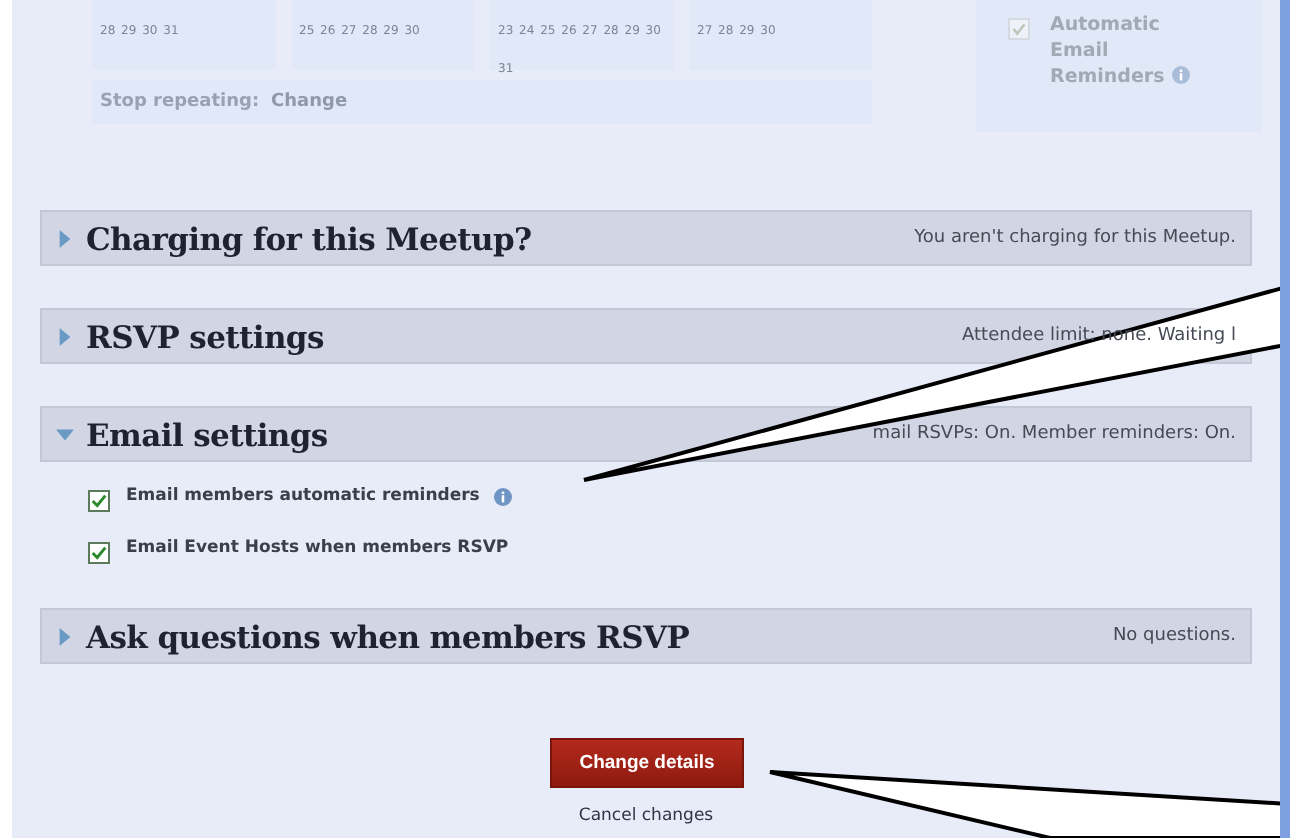 The height and width of the screenshot is (838, 1290). Describe the element at coordinates (388, 636) in the screenshot. I see `section-title: Ask questions when members RSVP` at that location.